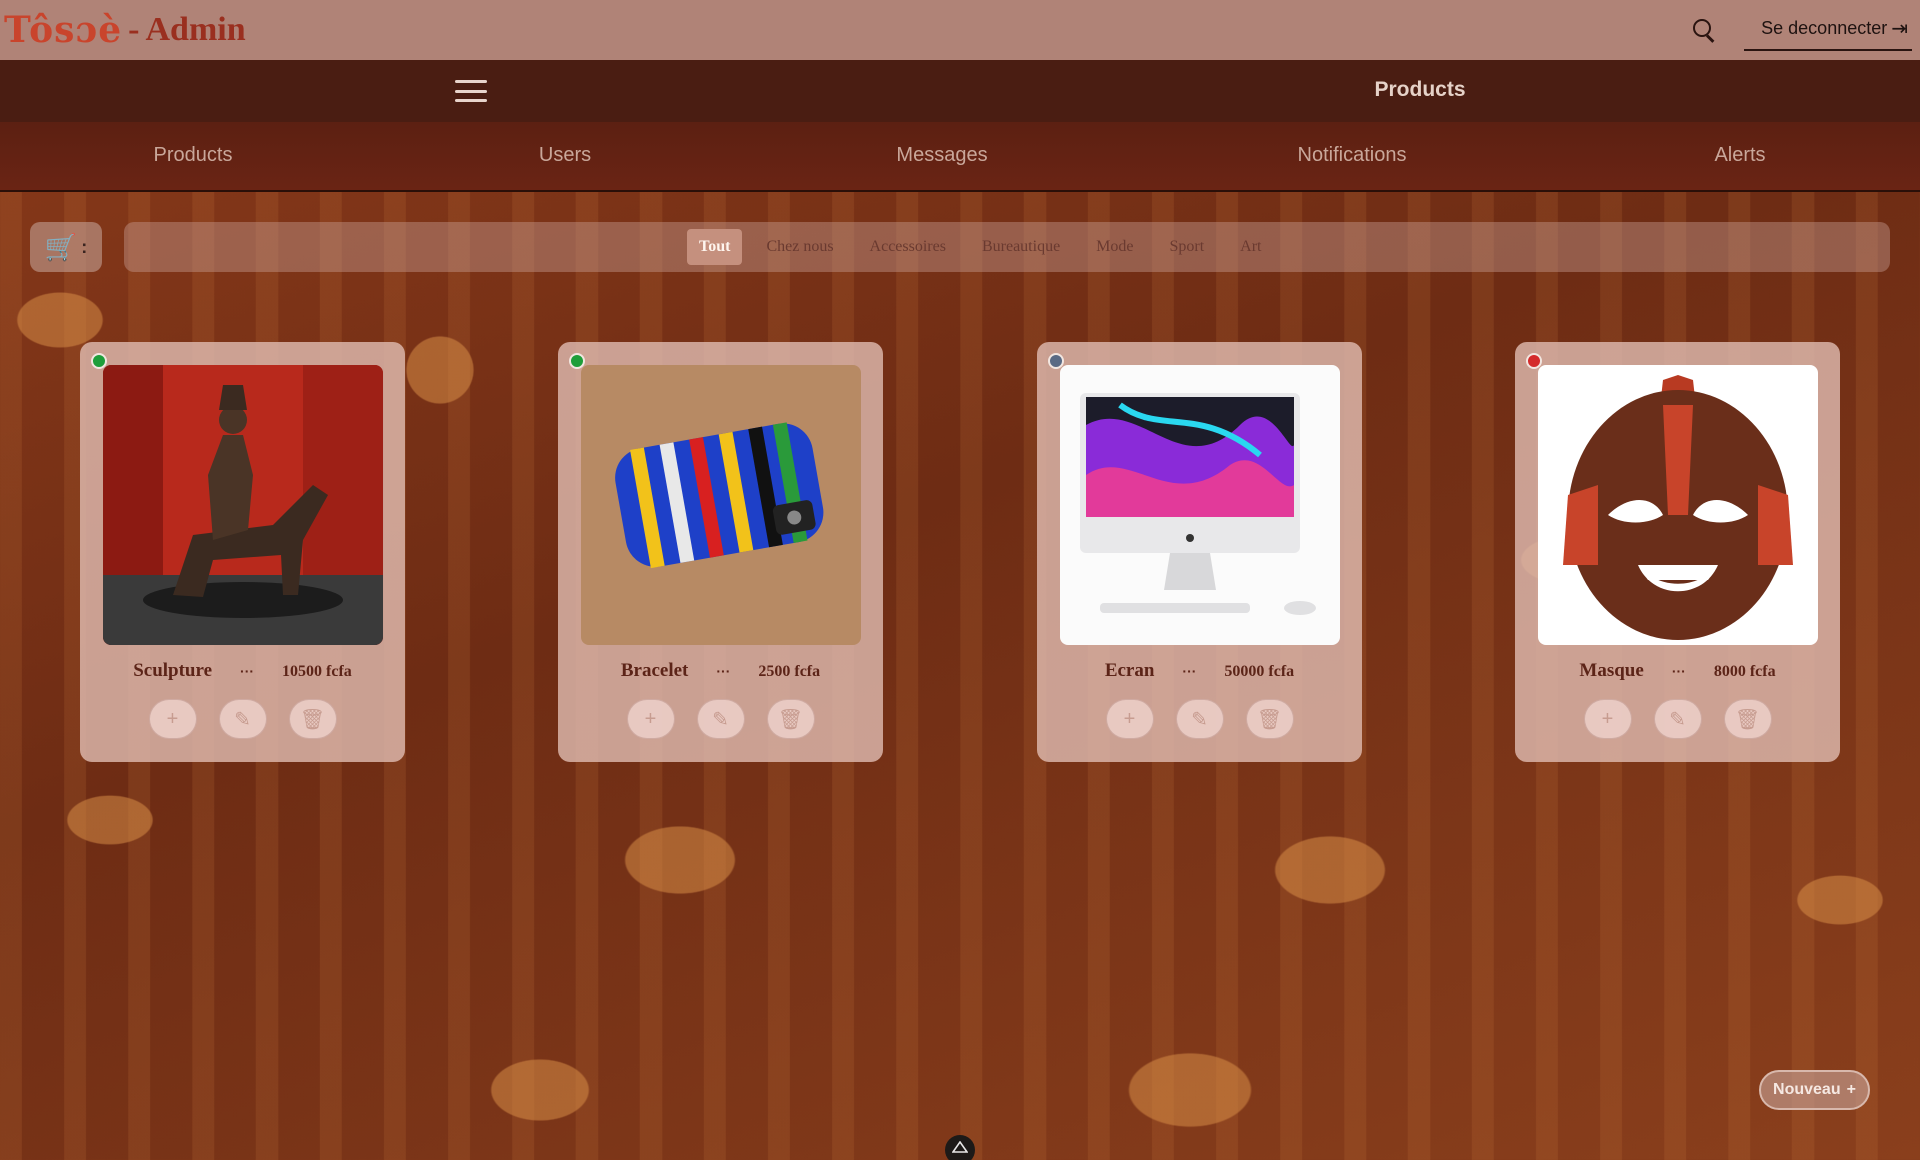 The height and width of the screenshot is (1160, 1920). I want to click on cart-button: 🛒 :, so click(66, 247).